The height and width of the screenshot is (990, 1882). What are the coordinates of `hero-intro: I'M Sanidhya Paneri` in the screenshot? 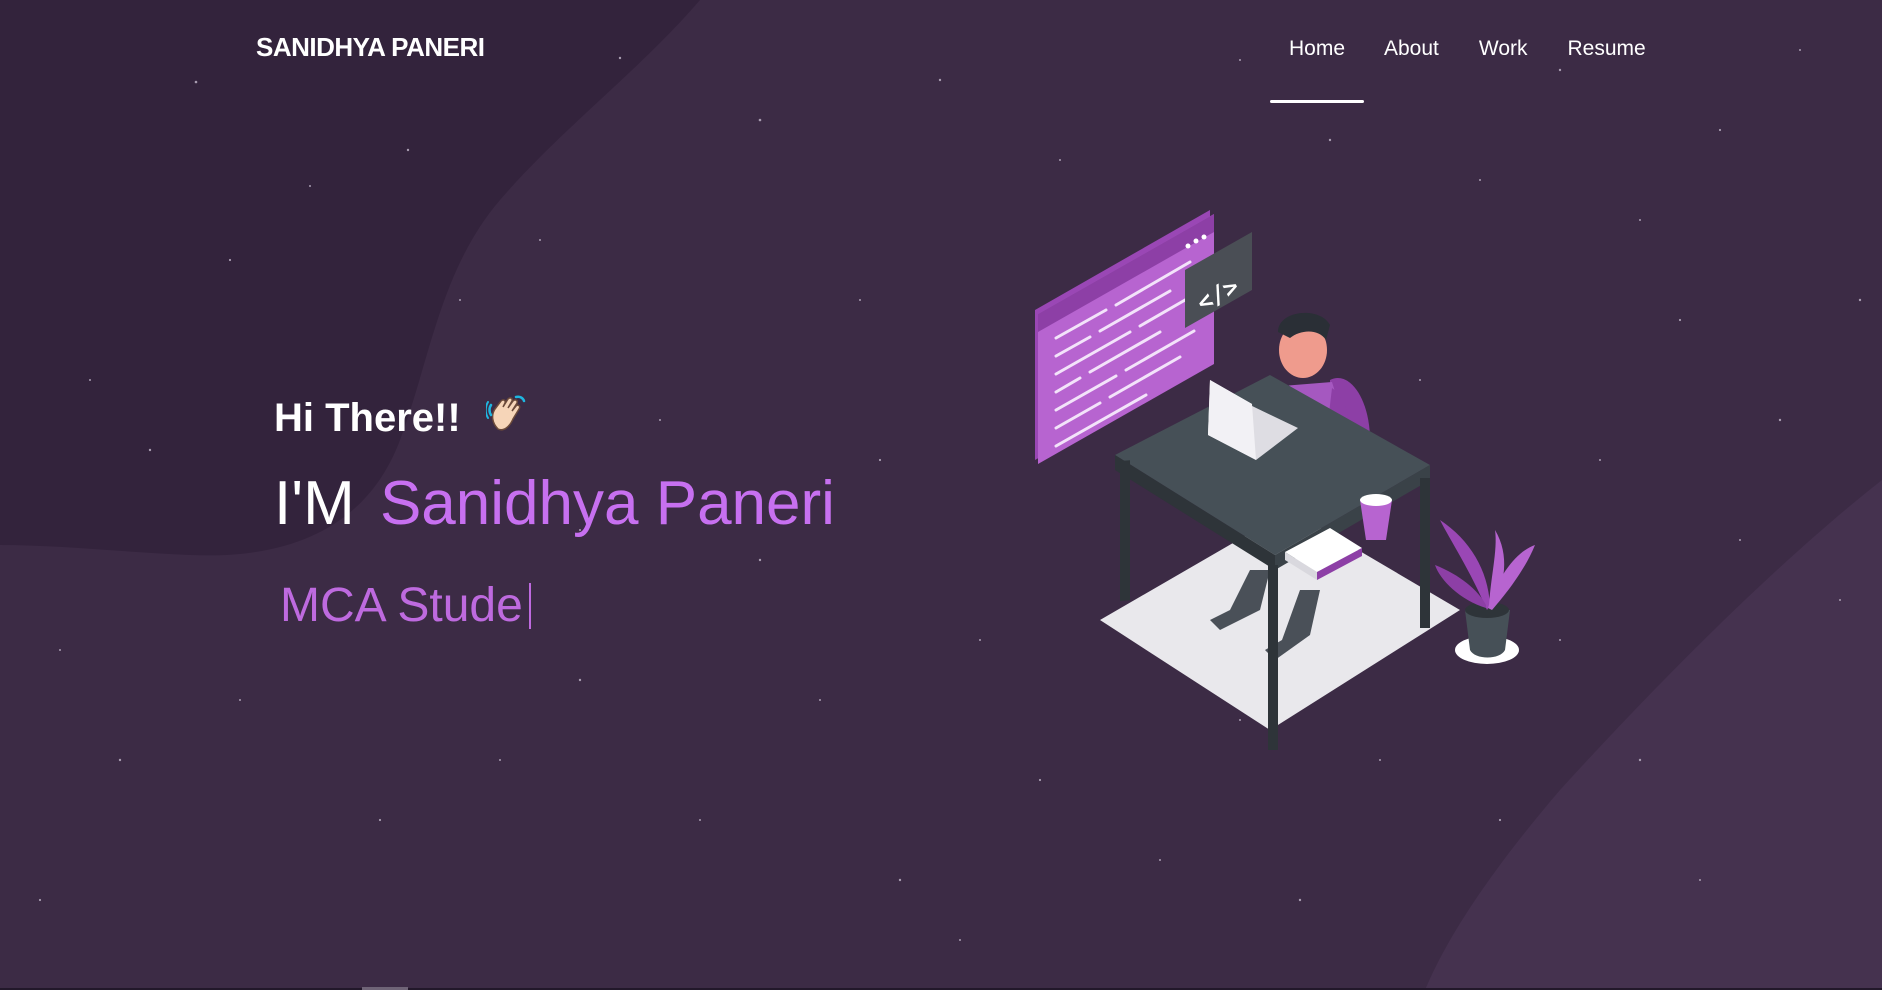 It's located at (554, 503).